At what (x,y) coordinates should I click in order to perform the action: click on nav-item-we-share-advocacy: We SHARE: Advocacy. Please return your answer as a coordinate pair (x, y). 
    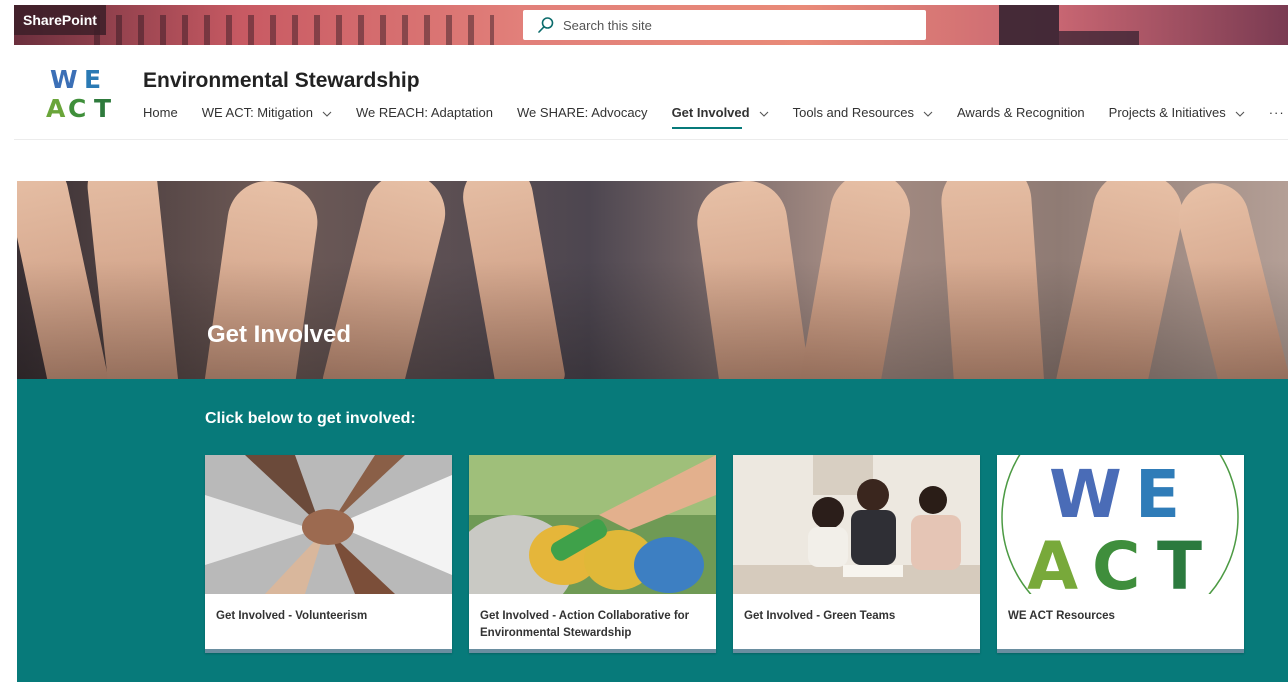
    Looking at the image, I should click on (582, 112).